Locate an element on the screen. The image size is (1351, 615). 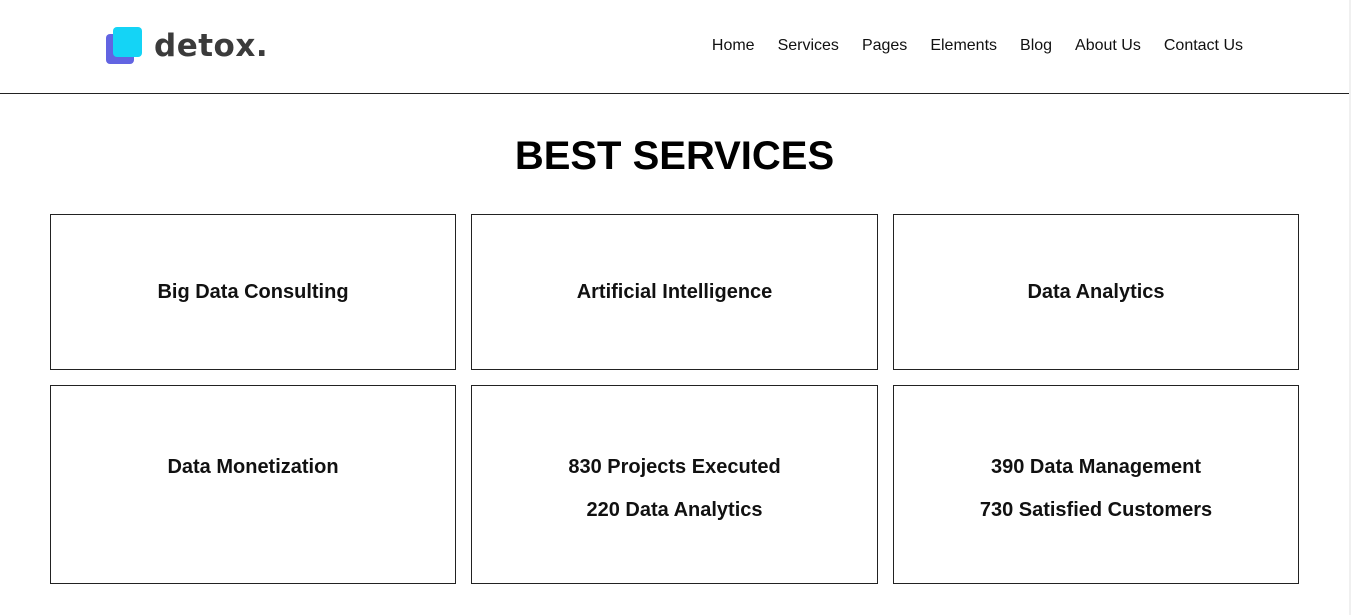
nav-services: Services is located at coordinates (808, 46).